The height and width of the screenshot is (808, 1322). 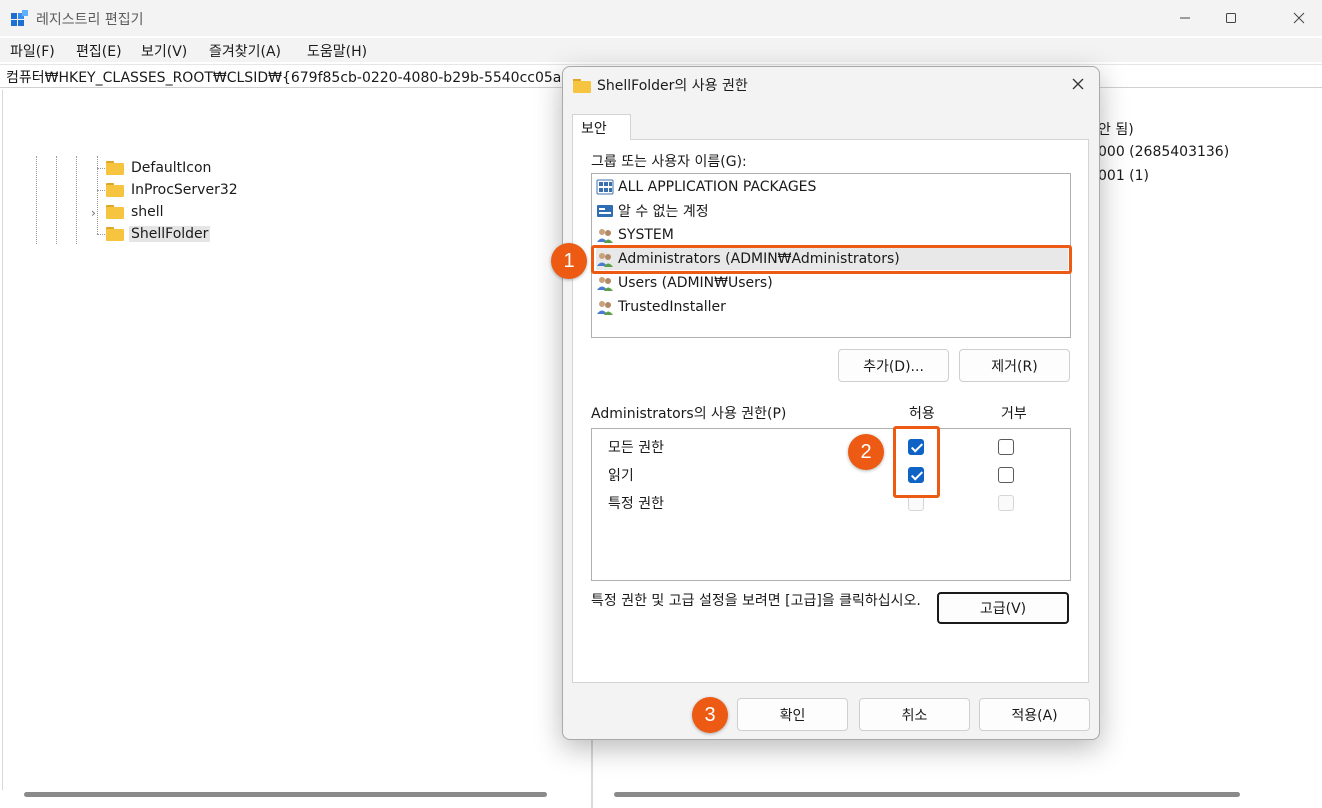 What do you see at coordinates (672, 86) in the screenshot?
I see `dialog-title: ShellFolder의 사용 권한` at bounding box center [672, 86].